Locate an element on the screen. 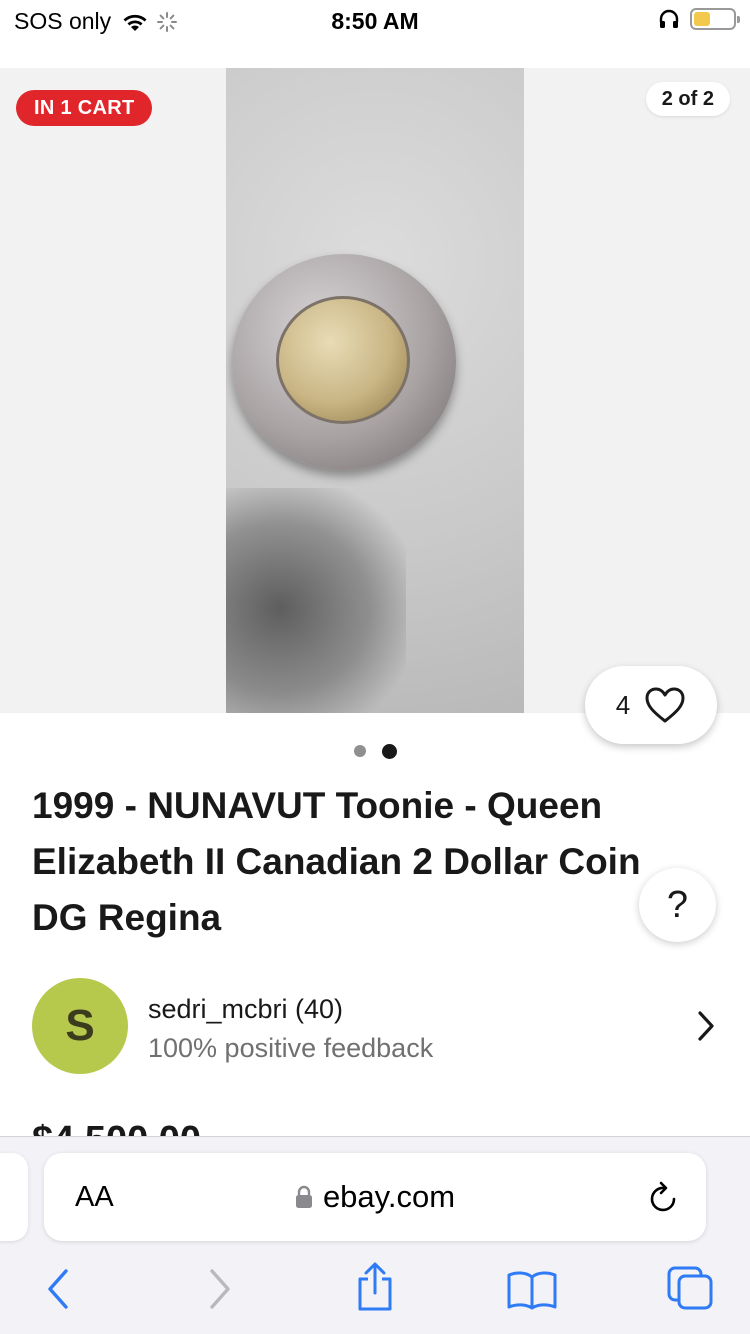 The image size is (750, 1334). avatar: S is located at coordinates (80, 1026).